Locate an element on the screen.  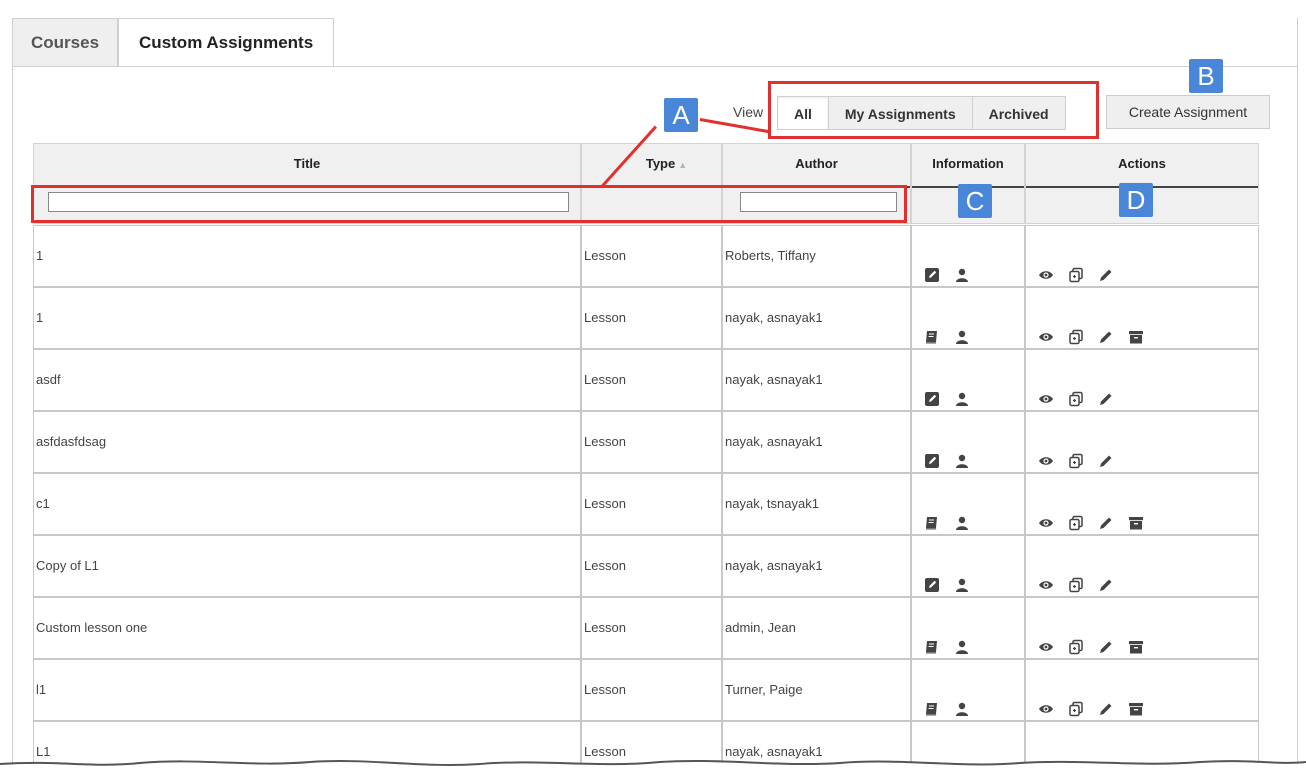
annotation-box-a is located at coordinates (469, 204).